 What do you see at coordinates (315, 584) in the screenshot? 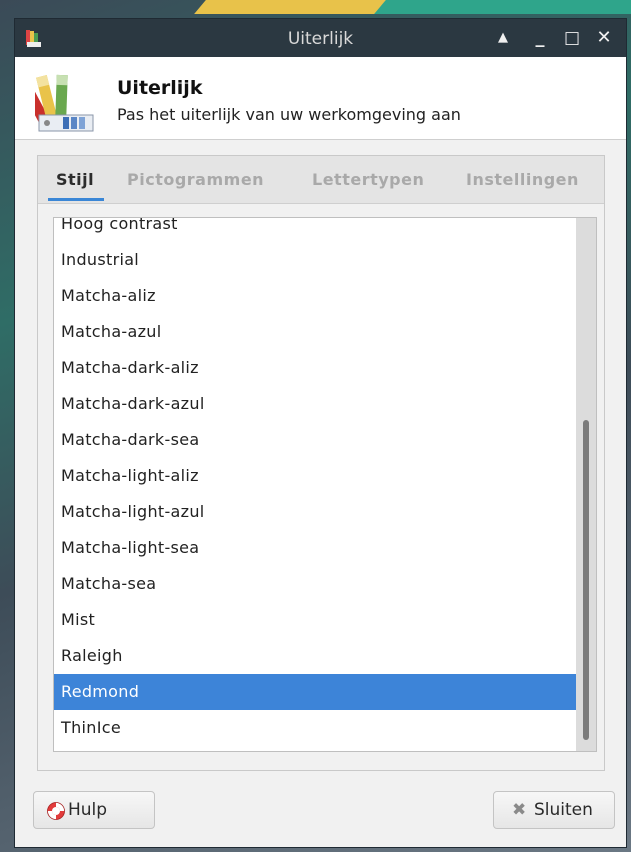
I see `theme-list-item: Matcha-sea` at bounding box center [315, 584].